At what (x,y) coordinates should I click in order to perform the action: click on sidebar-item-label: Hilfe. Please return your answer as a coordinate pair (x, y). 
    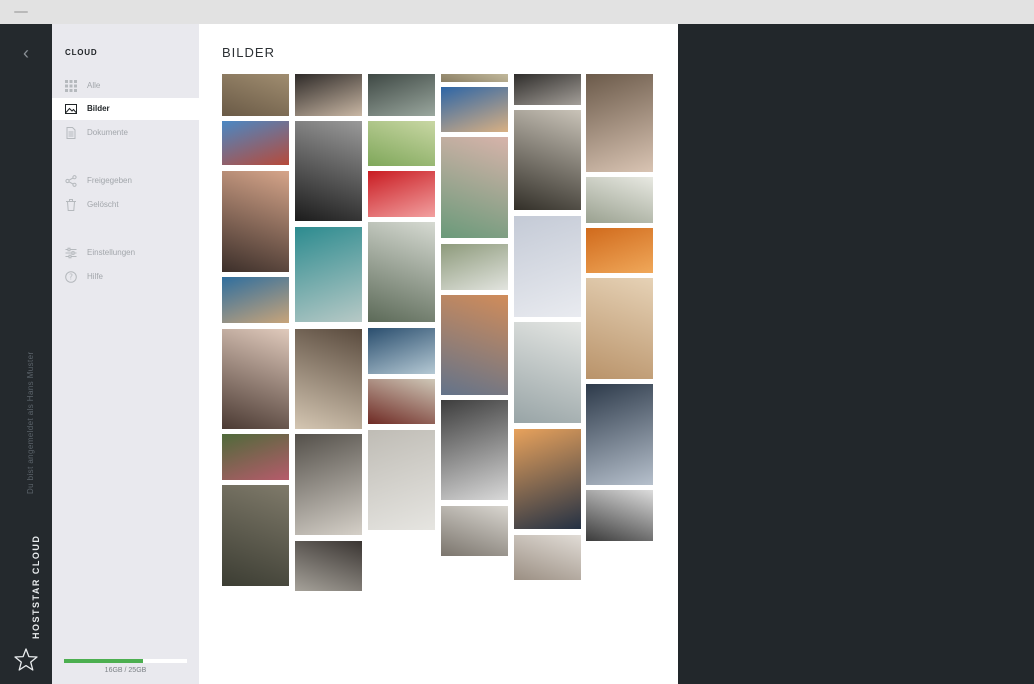
    Looking at the image, I should click on (95, 276).